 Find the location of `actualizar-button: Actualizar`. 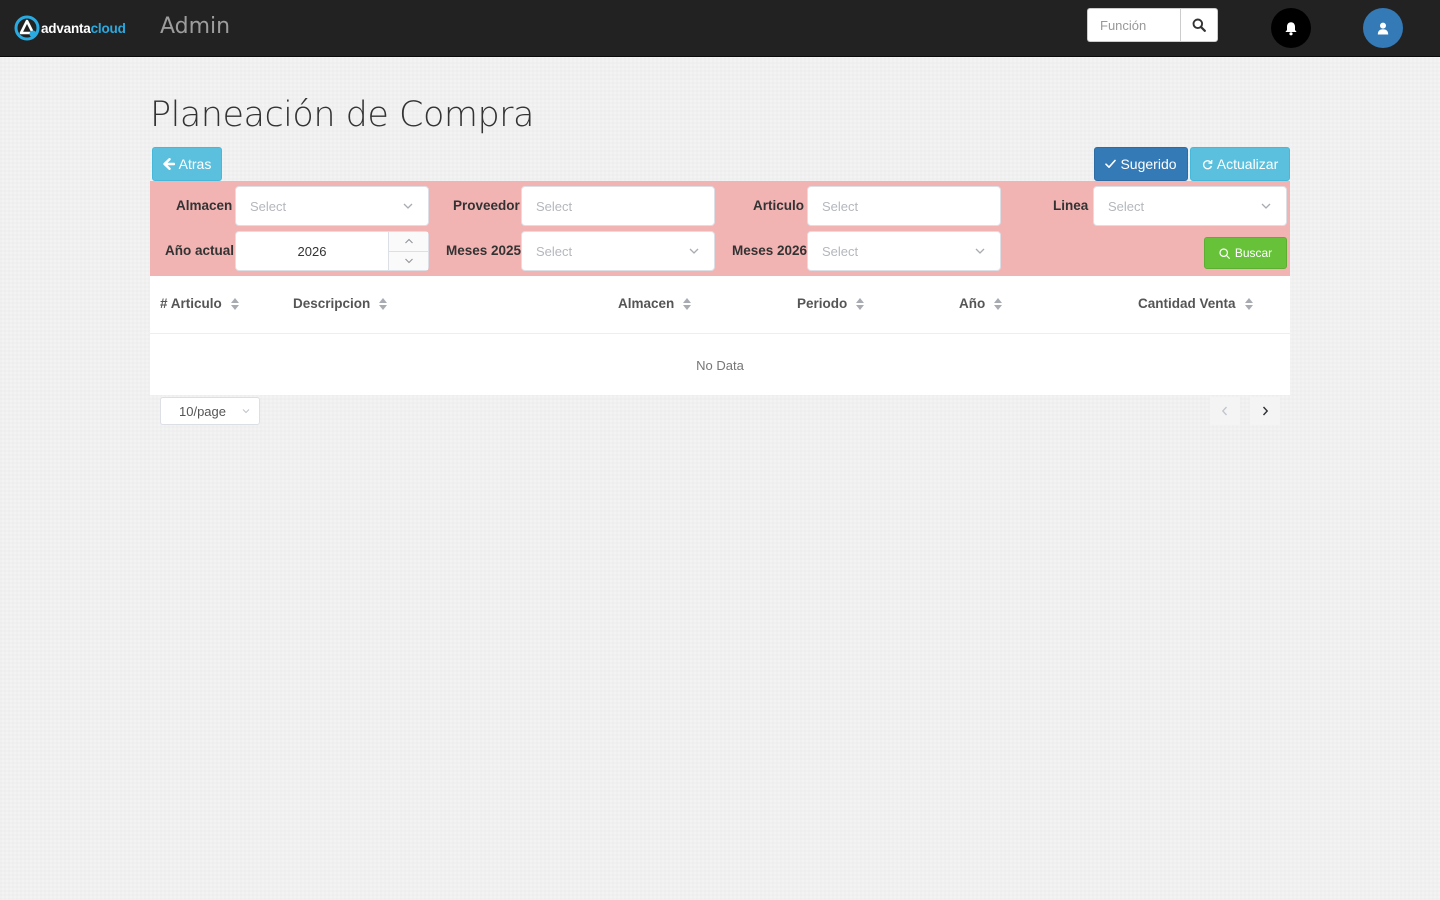

actualizar-button: Actualizar is located at coordinates (1240, 164).